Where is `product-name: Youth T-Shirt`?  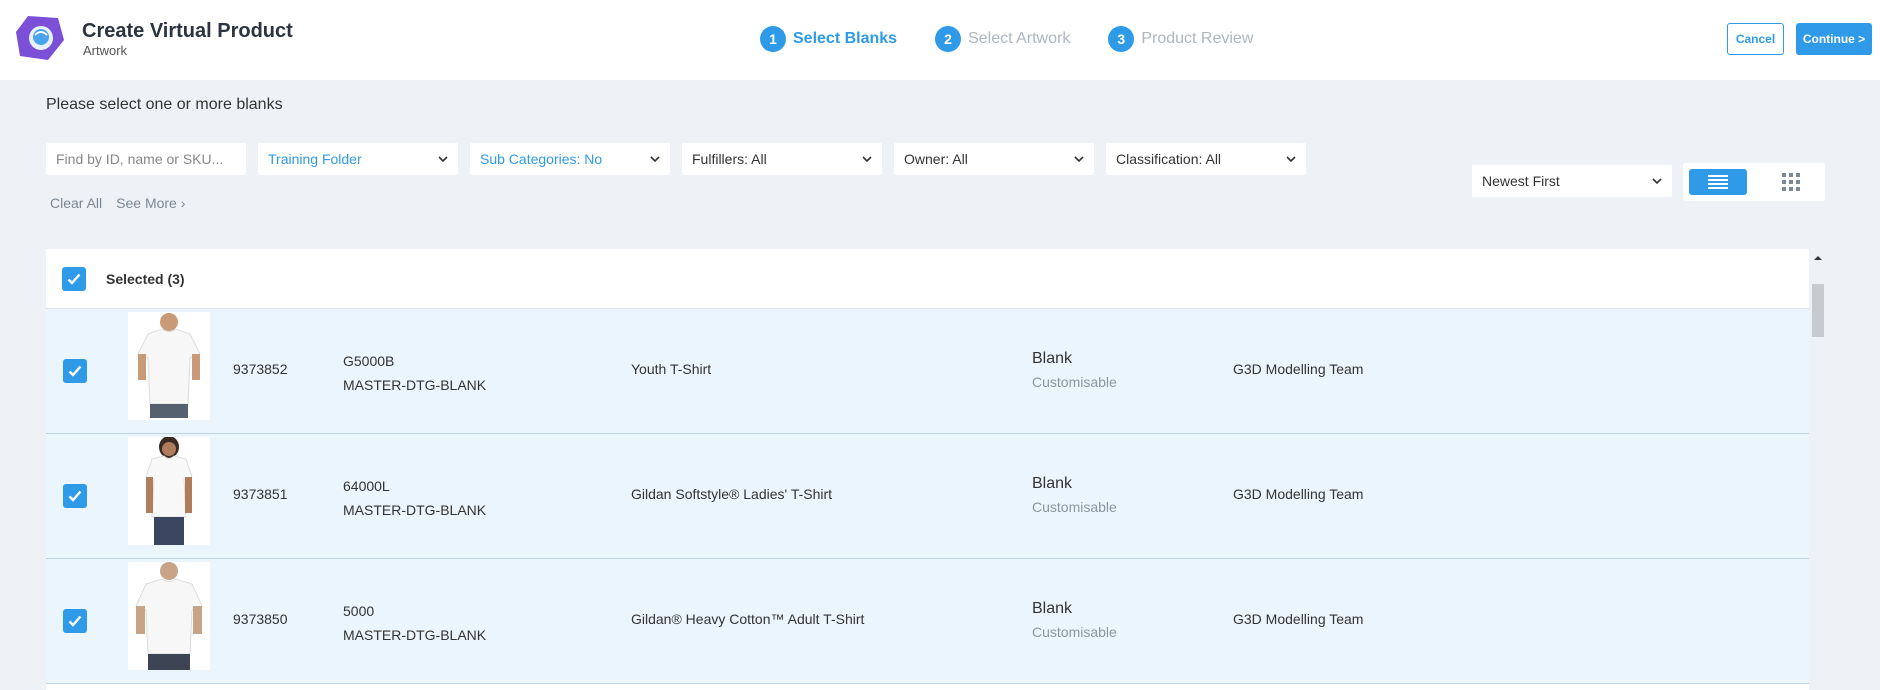 product-name: Youth T-Shirt is located at coordinates (671, 369).